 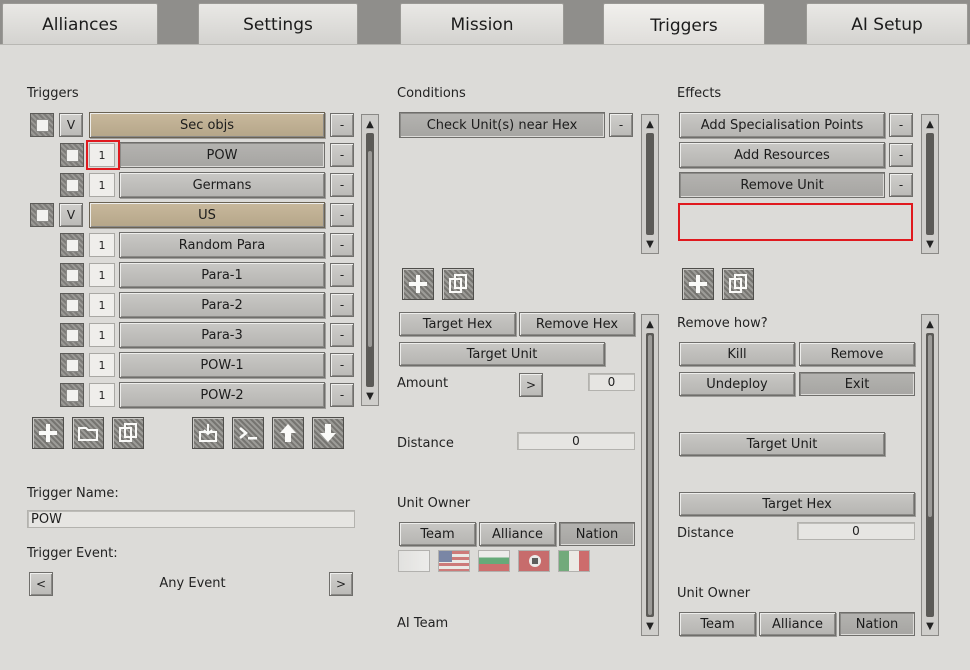 I want to click on trigger-item: POW-1, so click(x=222, y=365).